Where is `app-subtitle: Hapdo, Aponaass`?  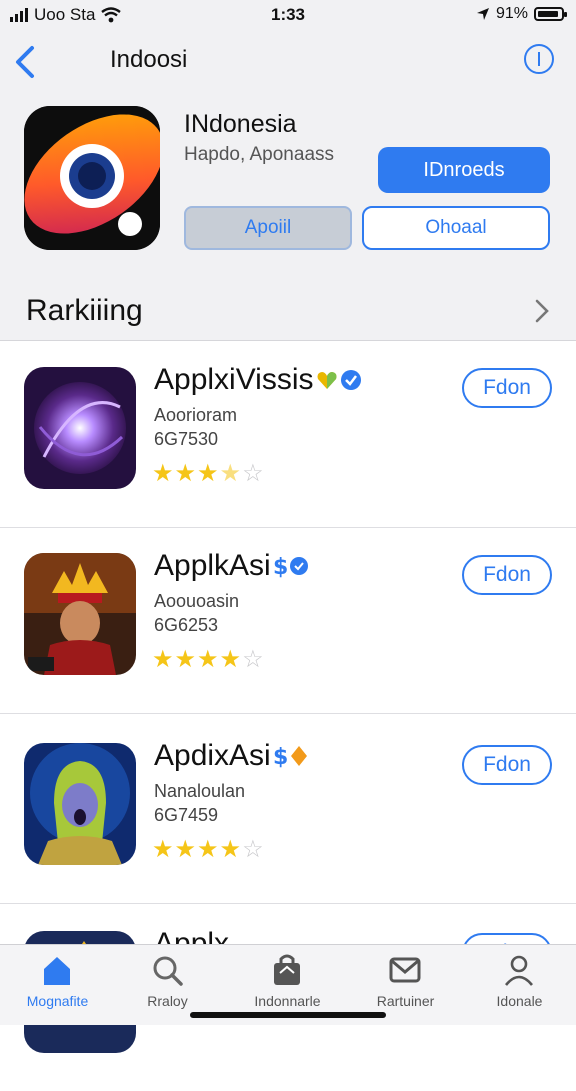 app-subtitle: Hapdo, Aponaass is located at coordinates (259, 154).